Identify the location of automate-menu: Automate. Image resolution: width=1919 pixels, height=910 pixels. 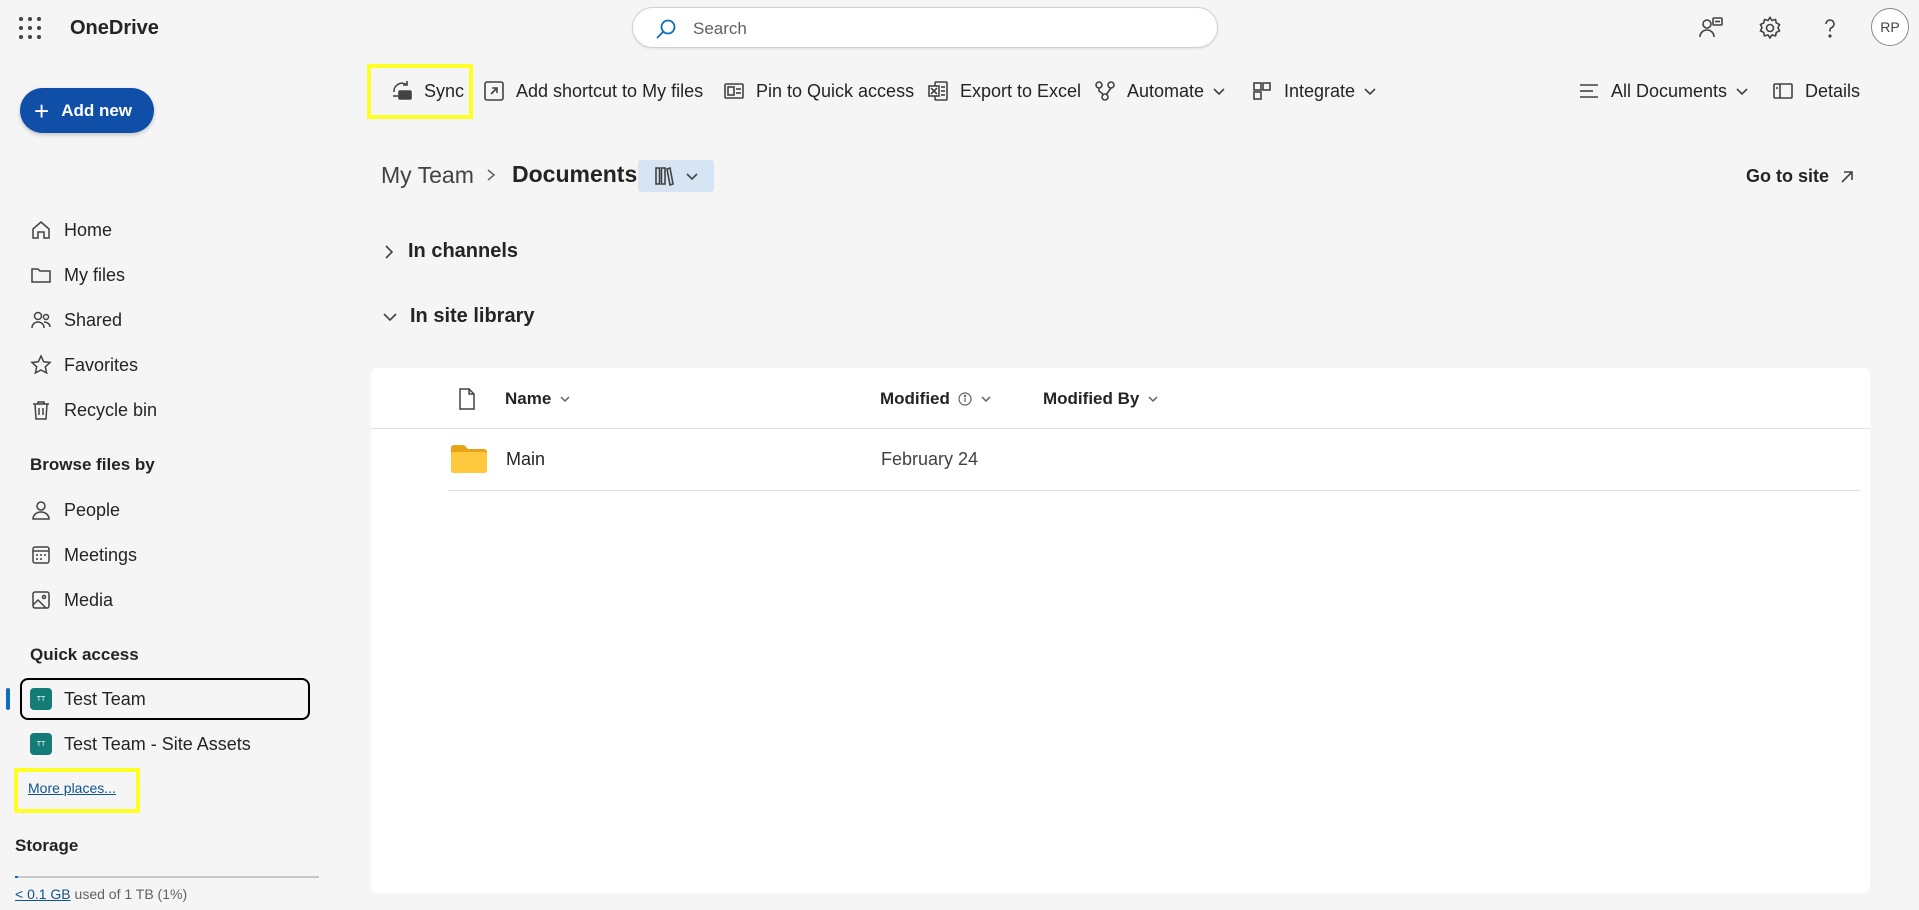
(1159, 91).